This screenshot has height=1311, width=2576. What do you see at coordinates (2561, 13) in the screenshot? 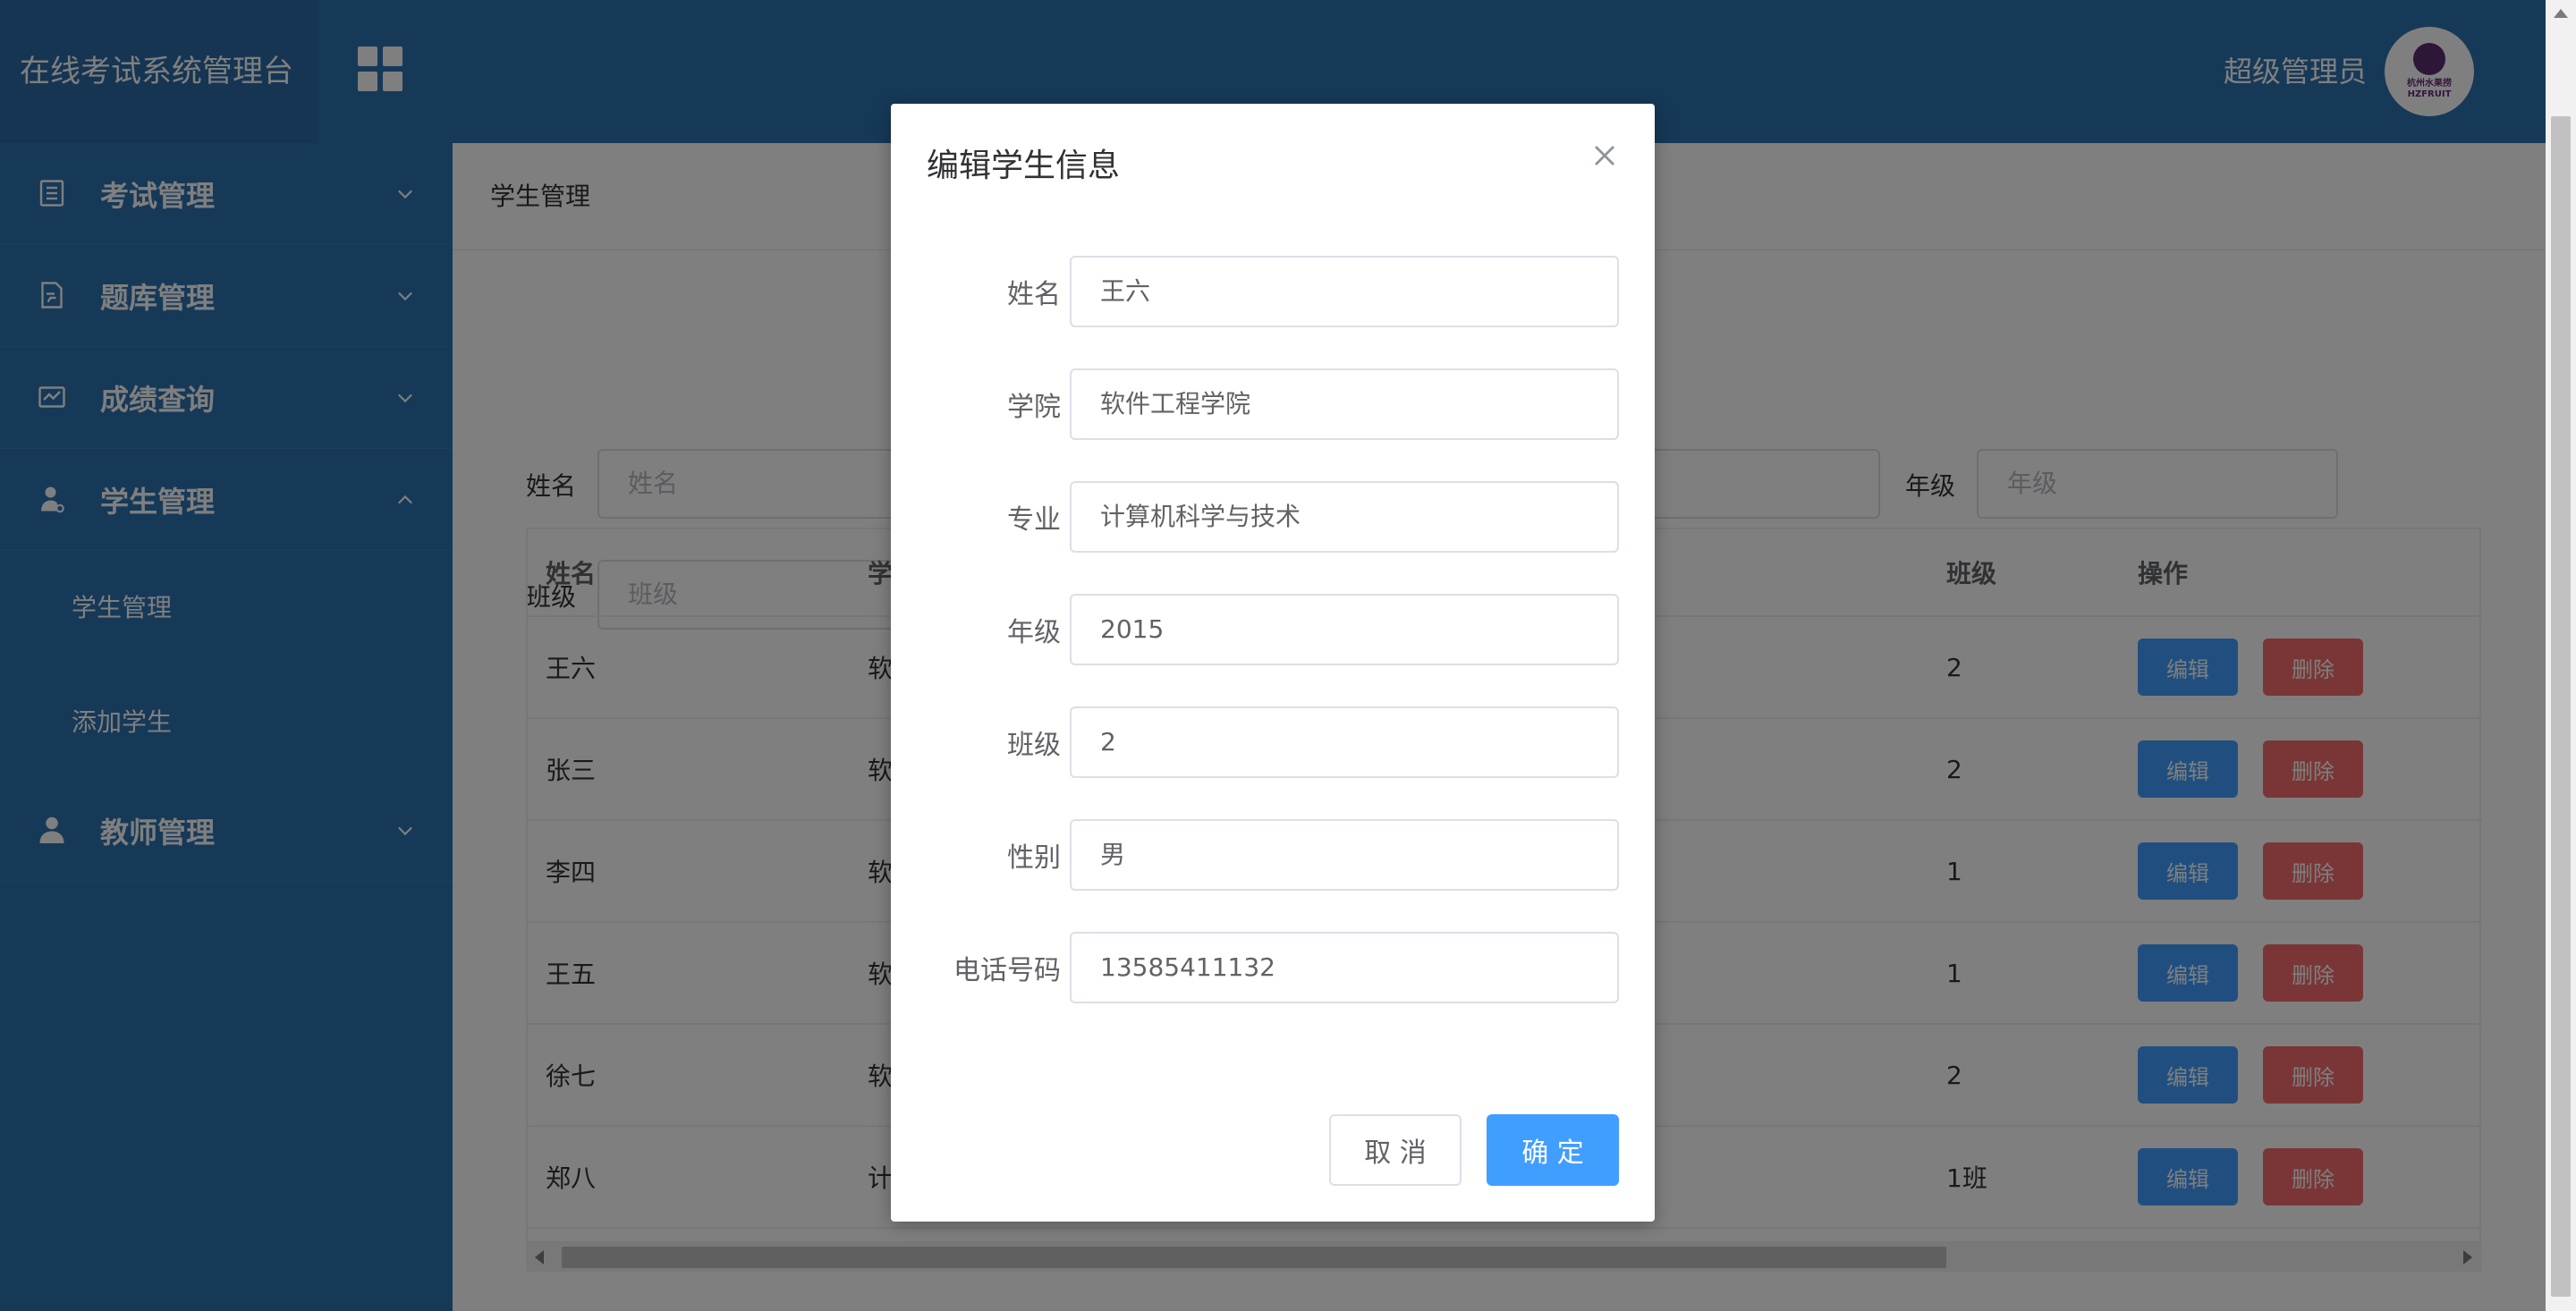
I see `scroll-up-arrow-icon` at bounding box center [2561, 13].